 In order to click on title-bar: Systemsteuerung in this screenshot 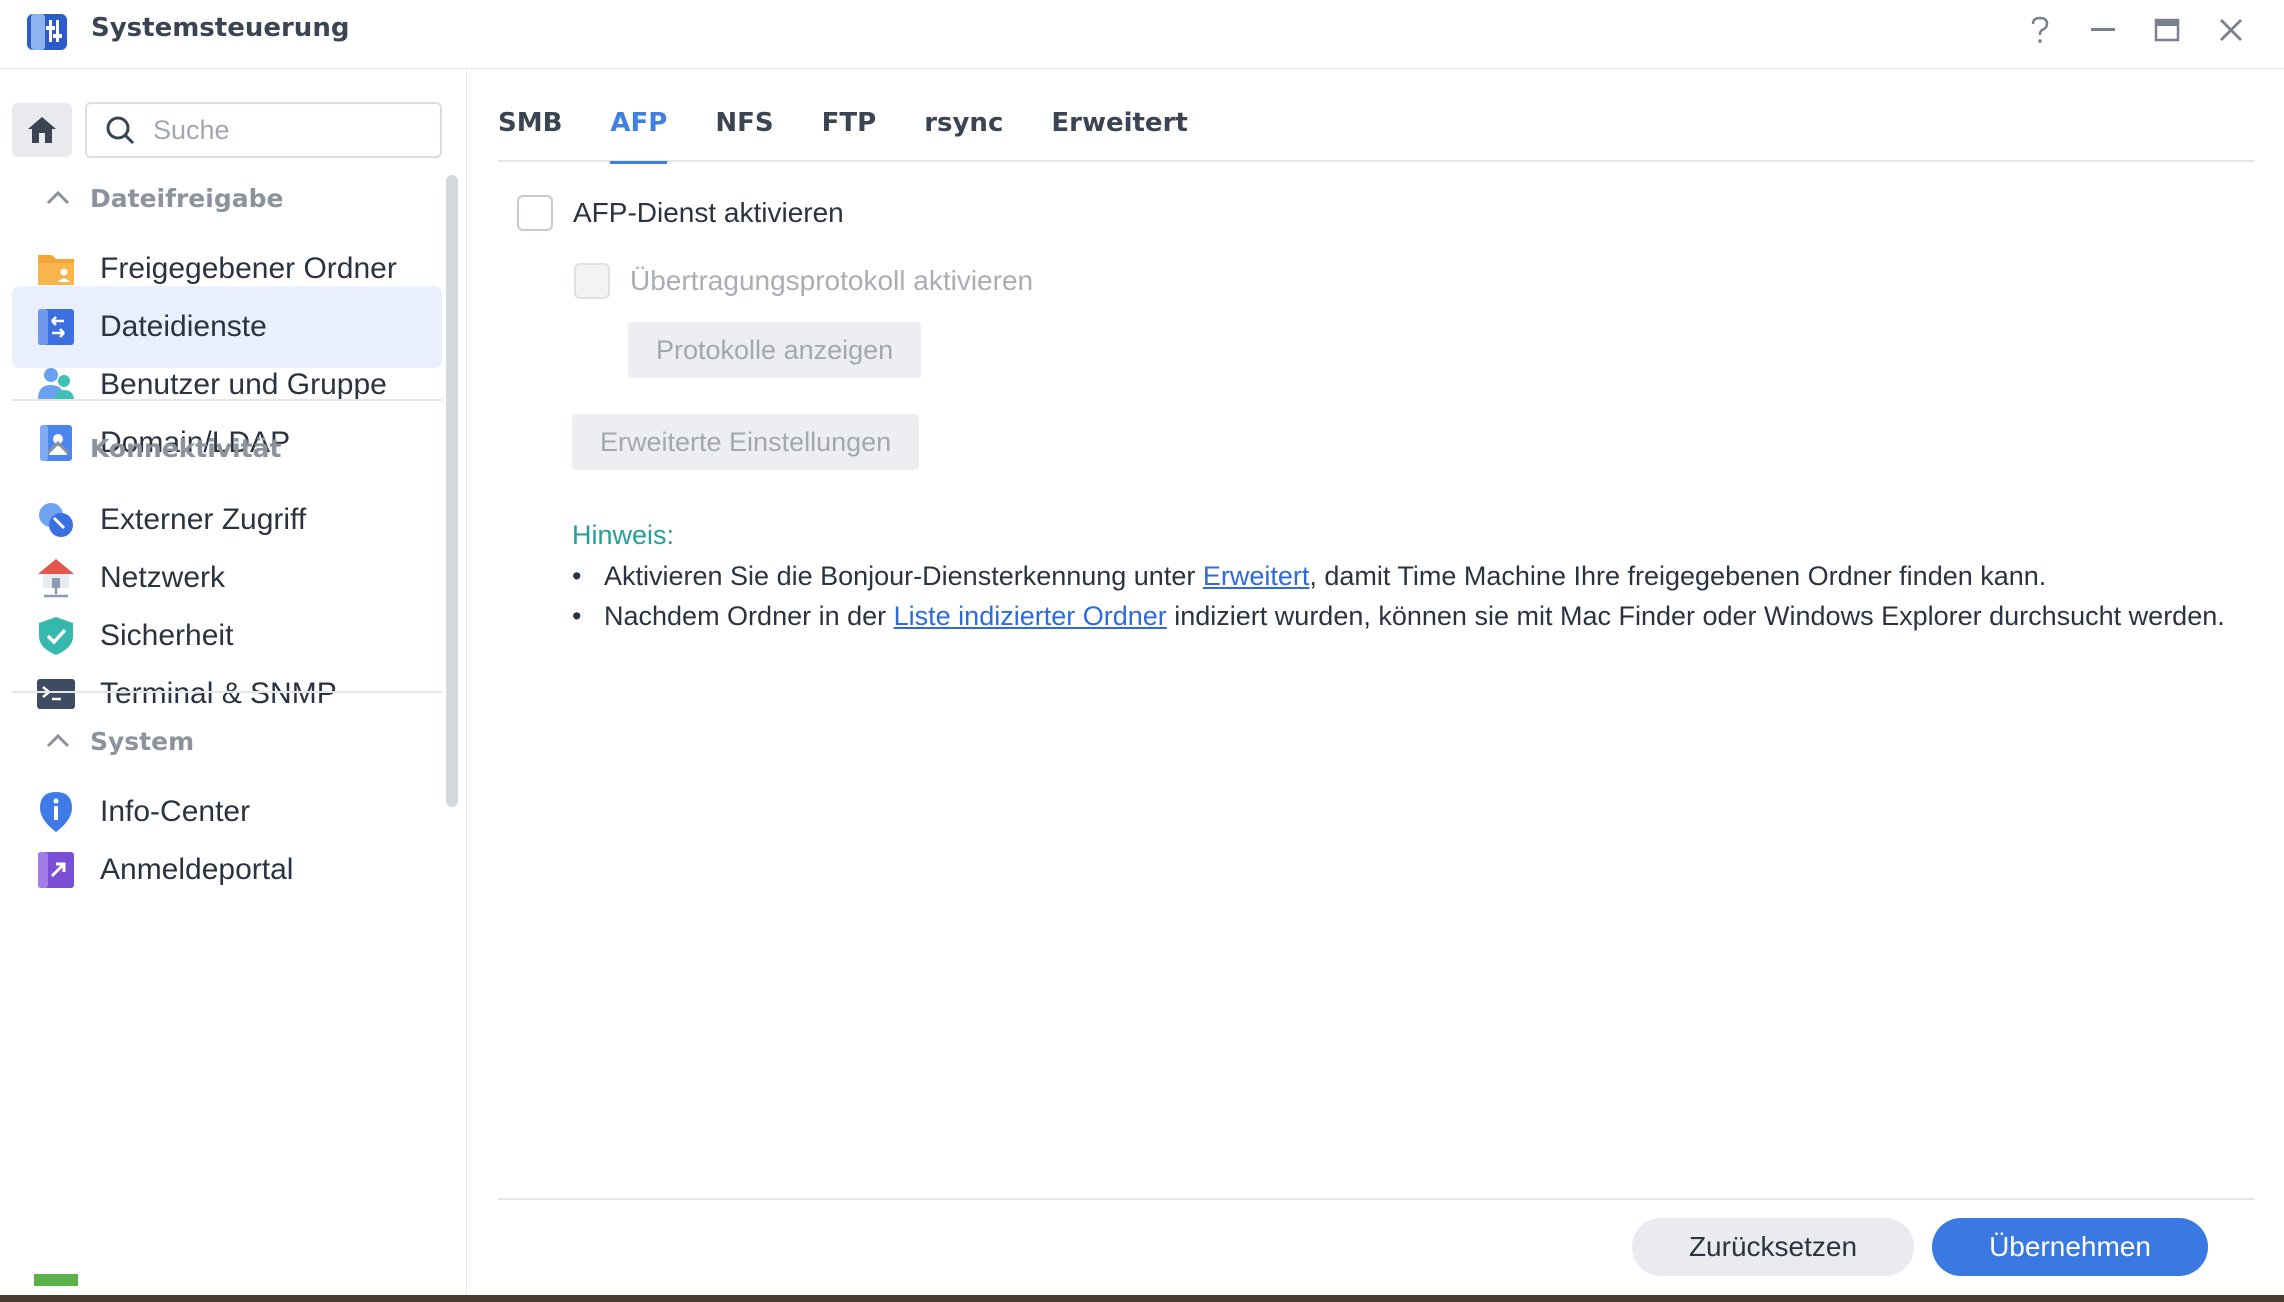, I will do `click(1142, 34)`.